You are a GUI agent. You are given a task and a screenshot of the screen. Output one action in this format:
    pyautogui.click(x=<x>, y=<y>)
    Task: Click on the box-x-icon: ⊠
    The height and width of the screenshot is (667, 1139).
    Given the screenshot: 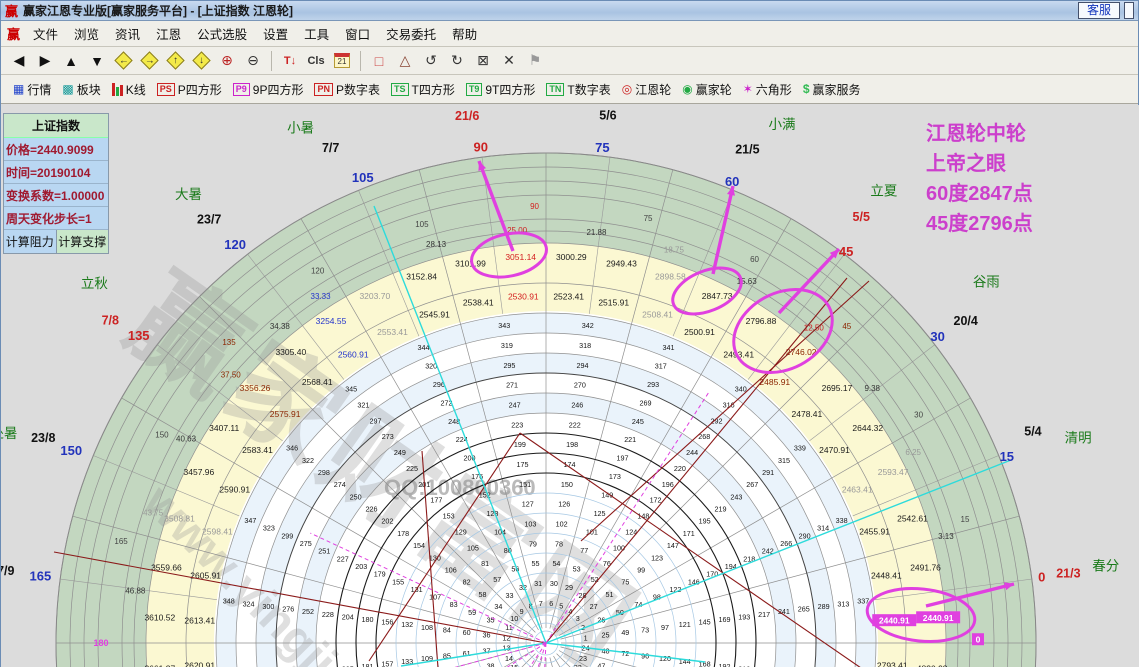 What is the action you would take?
    pyautogui.click(x=483, y=61)
    